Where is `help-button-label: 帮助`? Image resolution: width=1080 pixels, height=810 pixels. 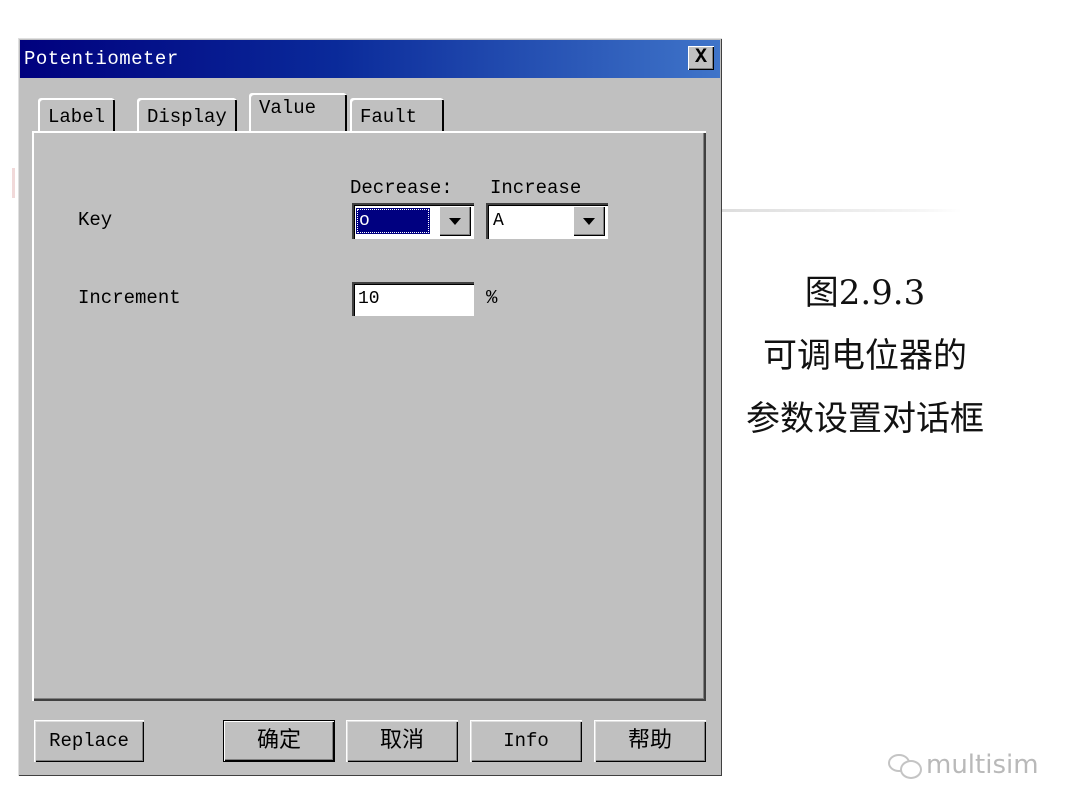
help-button-label: 帮助 is located at coordinates (649, 740).